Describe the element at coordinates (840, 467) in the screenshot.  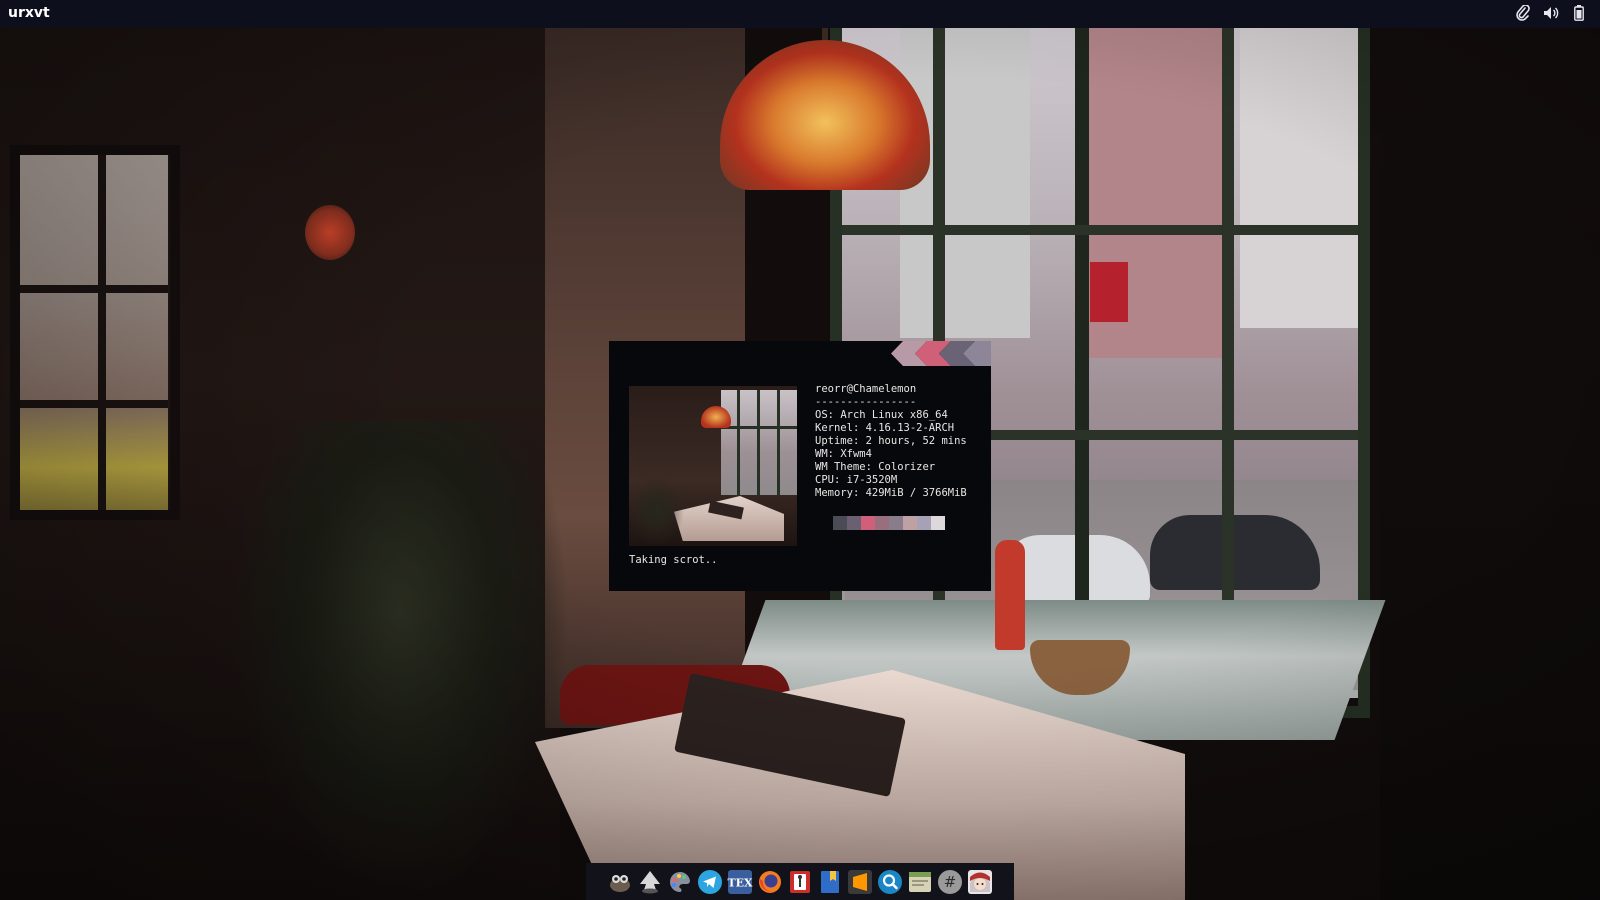
I see `info-key: WM Theme` at that location.